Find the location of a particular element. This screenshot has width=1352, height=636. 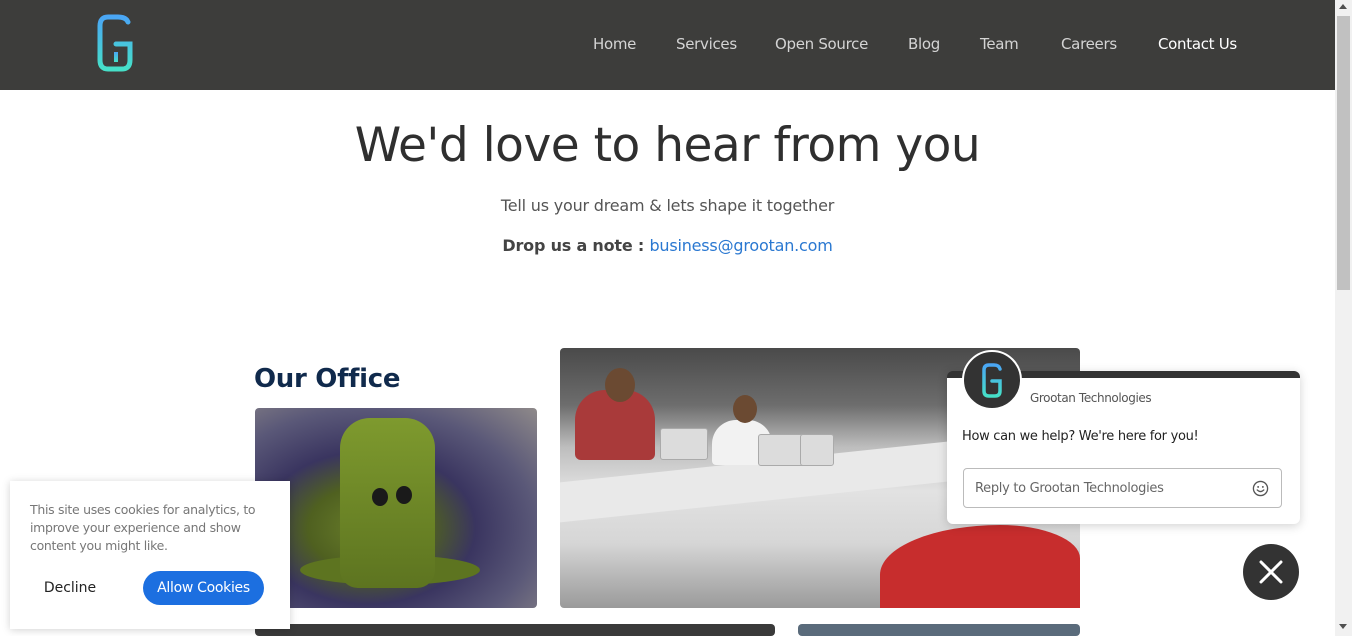

nav-blog: Blog is located at coordinates (924, 44).